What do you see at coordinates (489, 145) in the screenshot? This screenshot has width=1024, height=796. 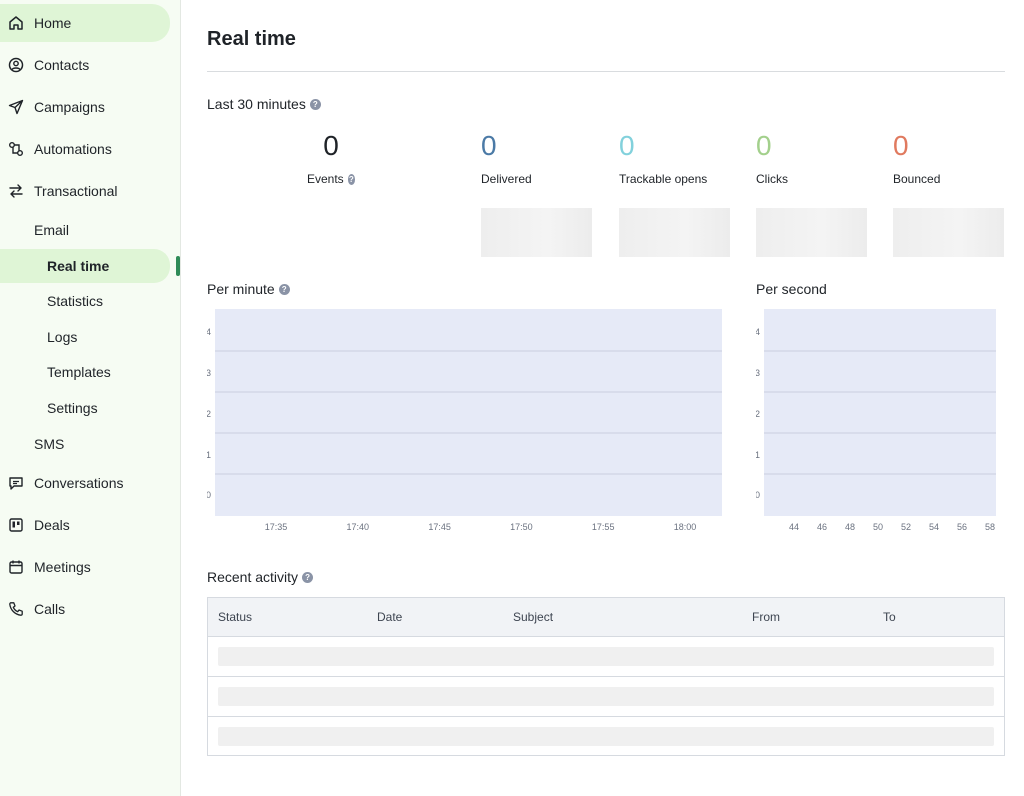 I see `metric-delivered-value: 0` at bounding box center [489, 145].